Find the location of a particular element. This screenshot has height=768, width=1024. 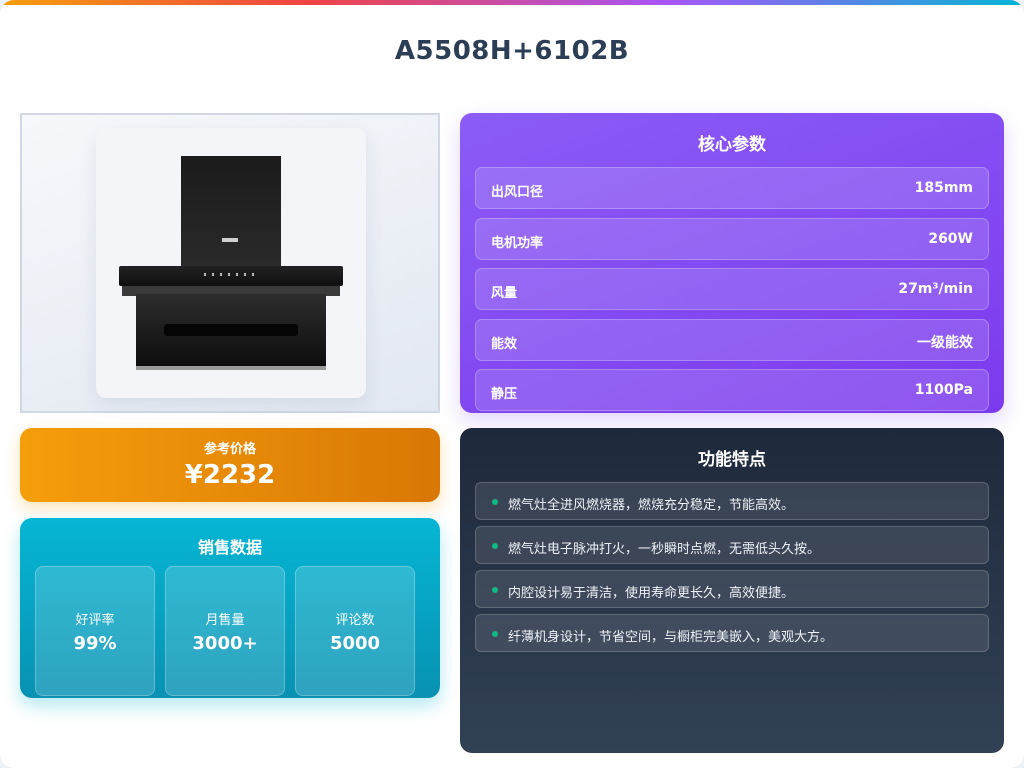

feature-text: 内腔设计易于清洁，使用寿命更长久，高效便捷。 is located at coordinates (651, 593).